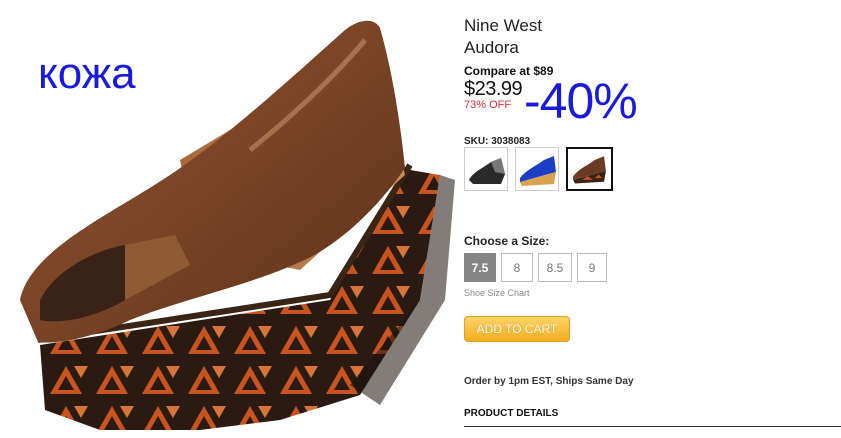  I want to click on sku-label: SKU: 3038083, so click(497, 141).